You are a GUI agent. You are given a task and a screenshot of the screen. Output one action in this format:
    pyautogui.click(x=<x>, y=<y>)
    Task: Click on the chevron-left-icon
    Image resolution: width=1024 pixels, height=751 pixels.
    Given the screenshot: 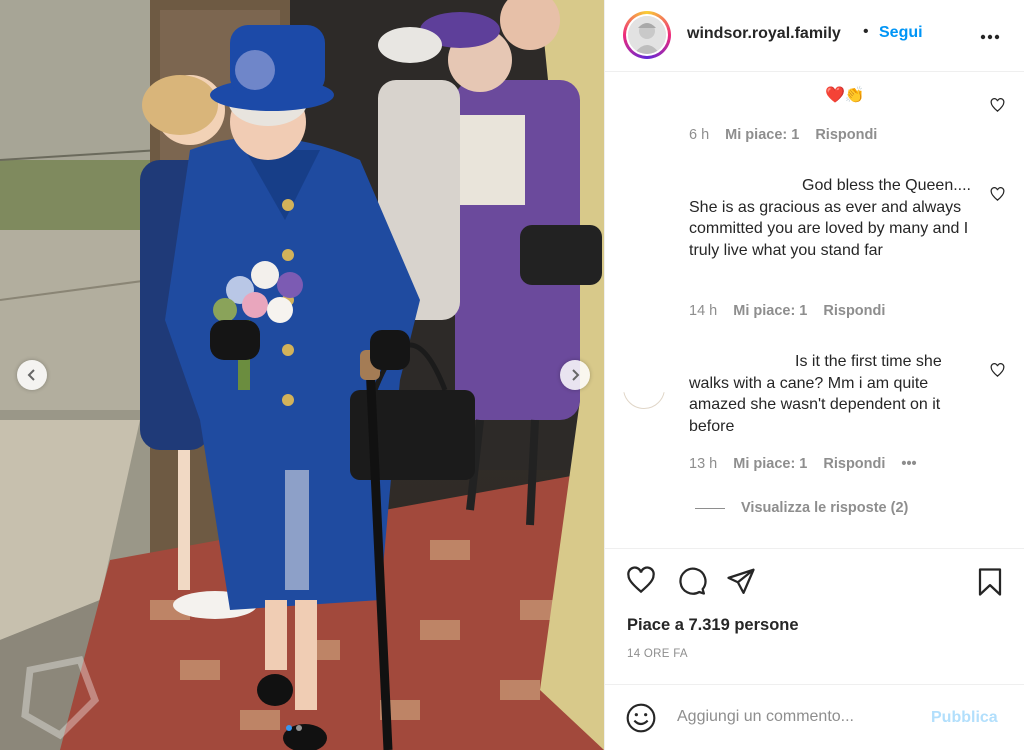 What is the action you would take?
    pyautogui.click(x=31, y=375)
    